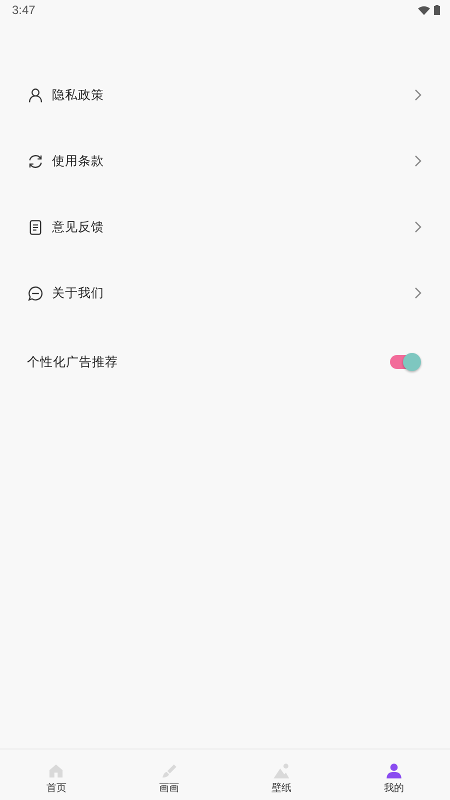  I want to click on toggle-switch, so click(405, 362).